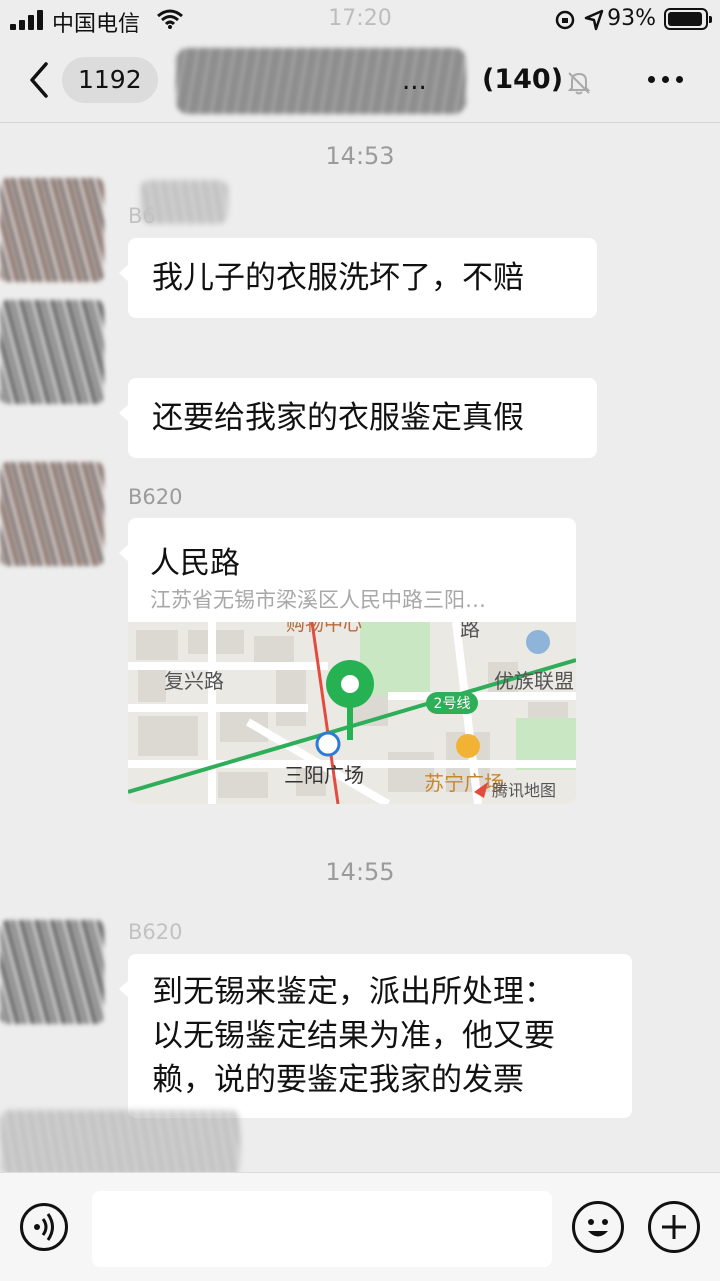 The image size is (720, 1281). What do you see at coordinates (194, 681) in the screenshot?
I see `map-label-road: 复兴路` at bounding box center [194, 681].